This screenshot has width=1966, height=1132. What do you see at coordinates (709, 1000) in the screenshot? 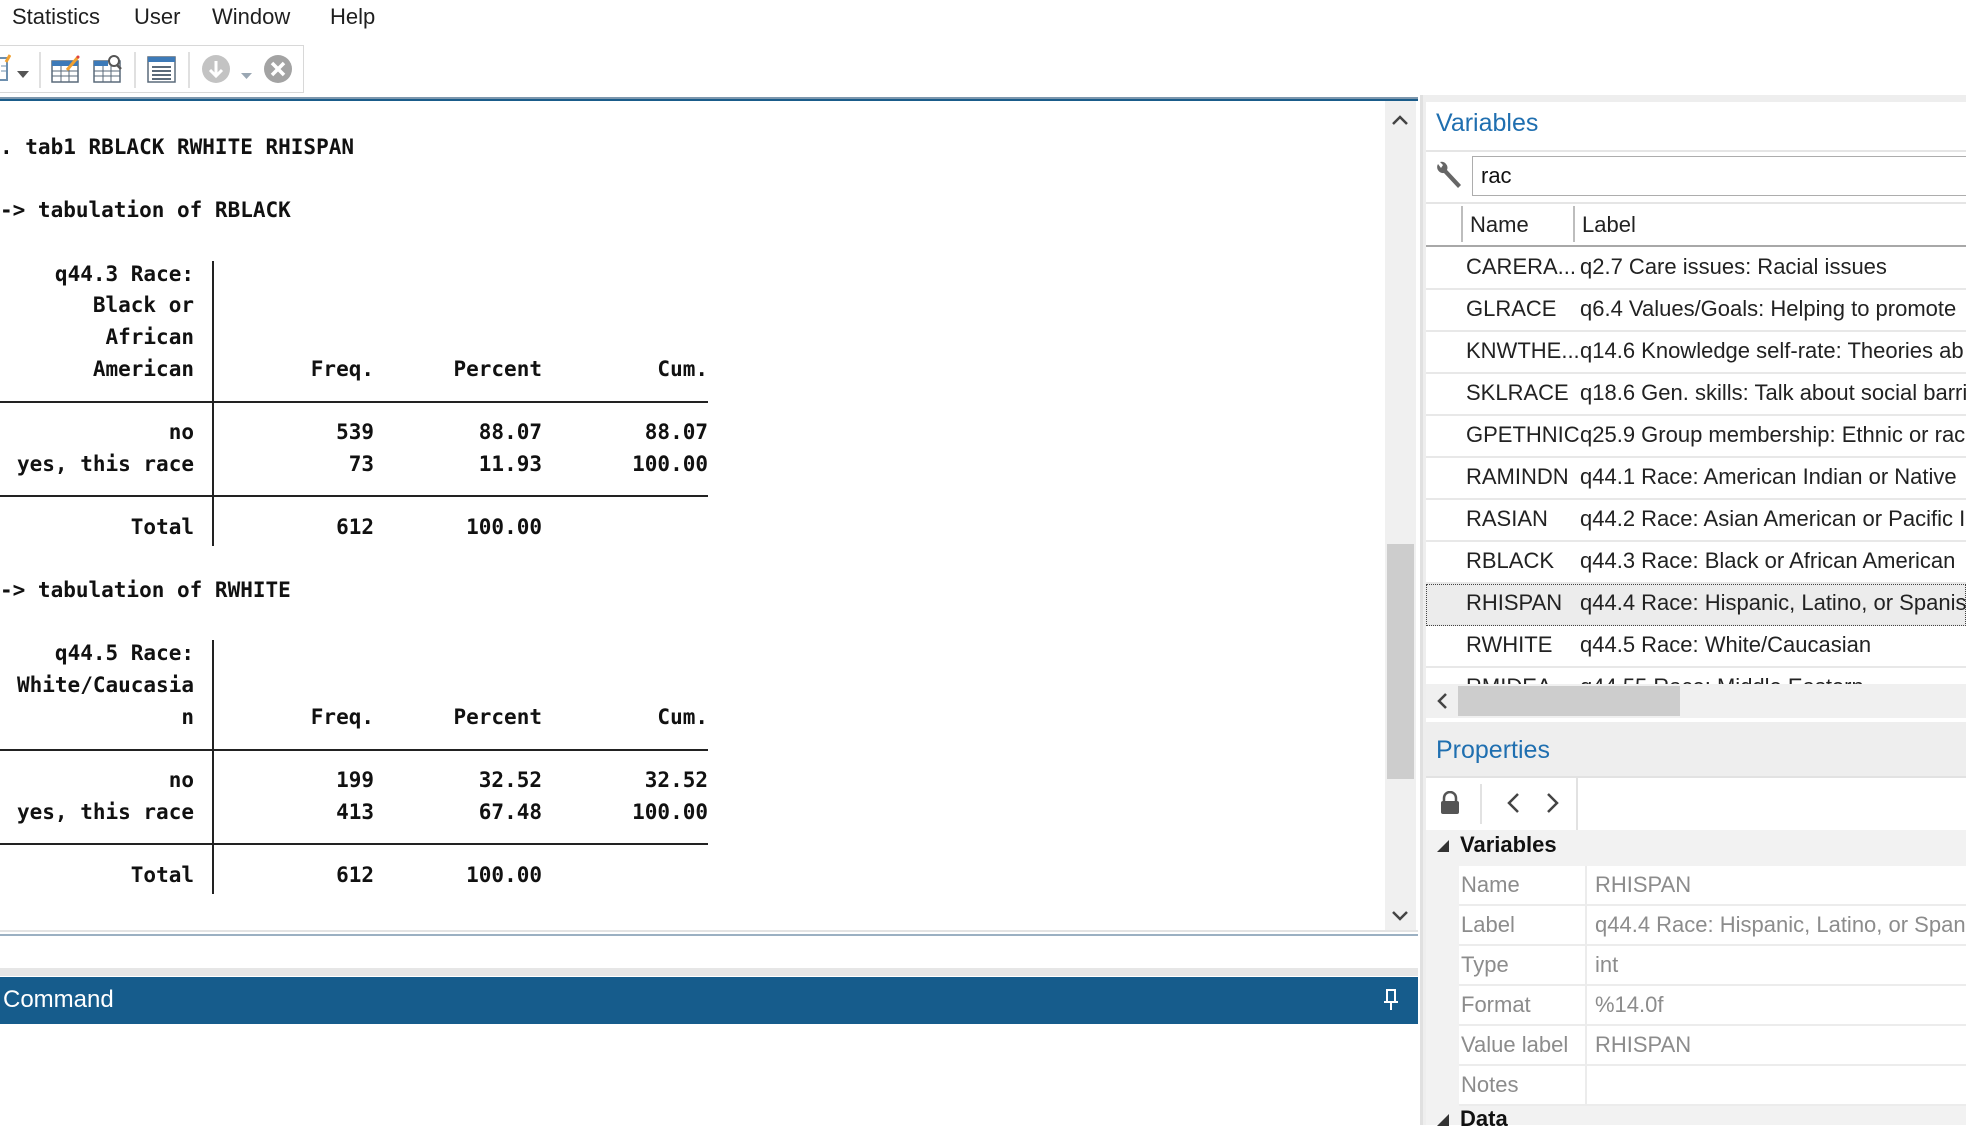
I see `command-window-header: Command` at bounding box center [709, 1000].